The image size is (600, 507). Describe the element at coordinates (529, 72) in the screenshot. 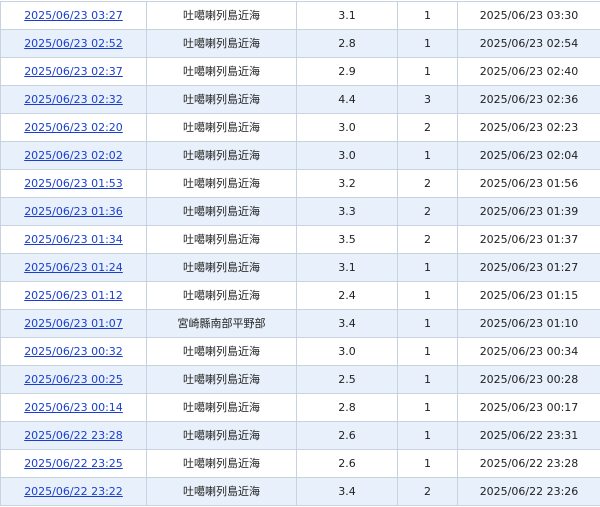

I see `announced-time-cell: 2025/06/23 02:40` at that location.